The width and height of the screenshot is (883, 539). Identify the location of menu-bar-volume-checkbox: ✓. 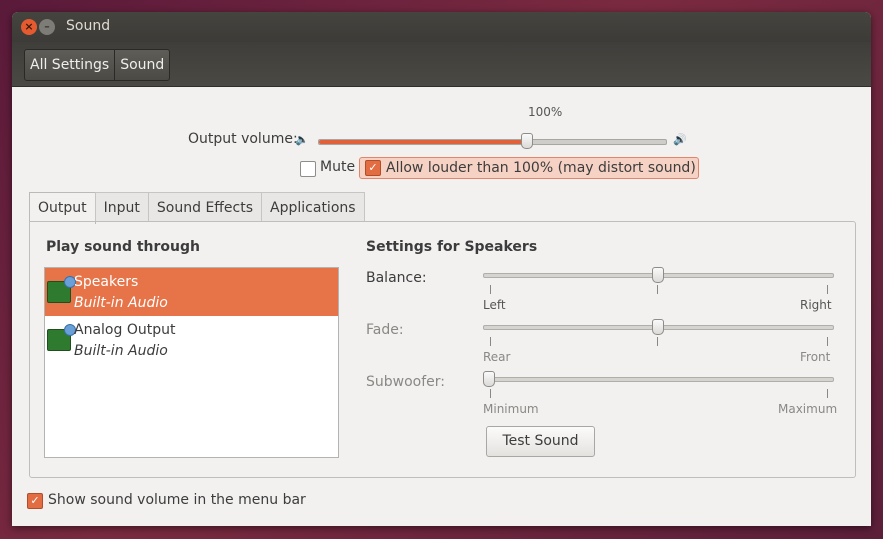
(35, 501).